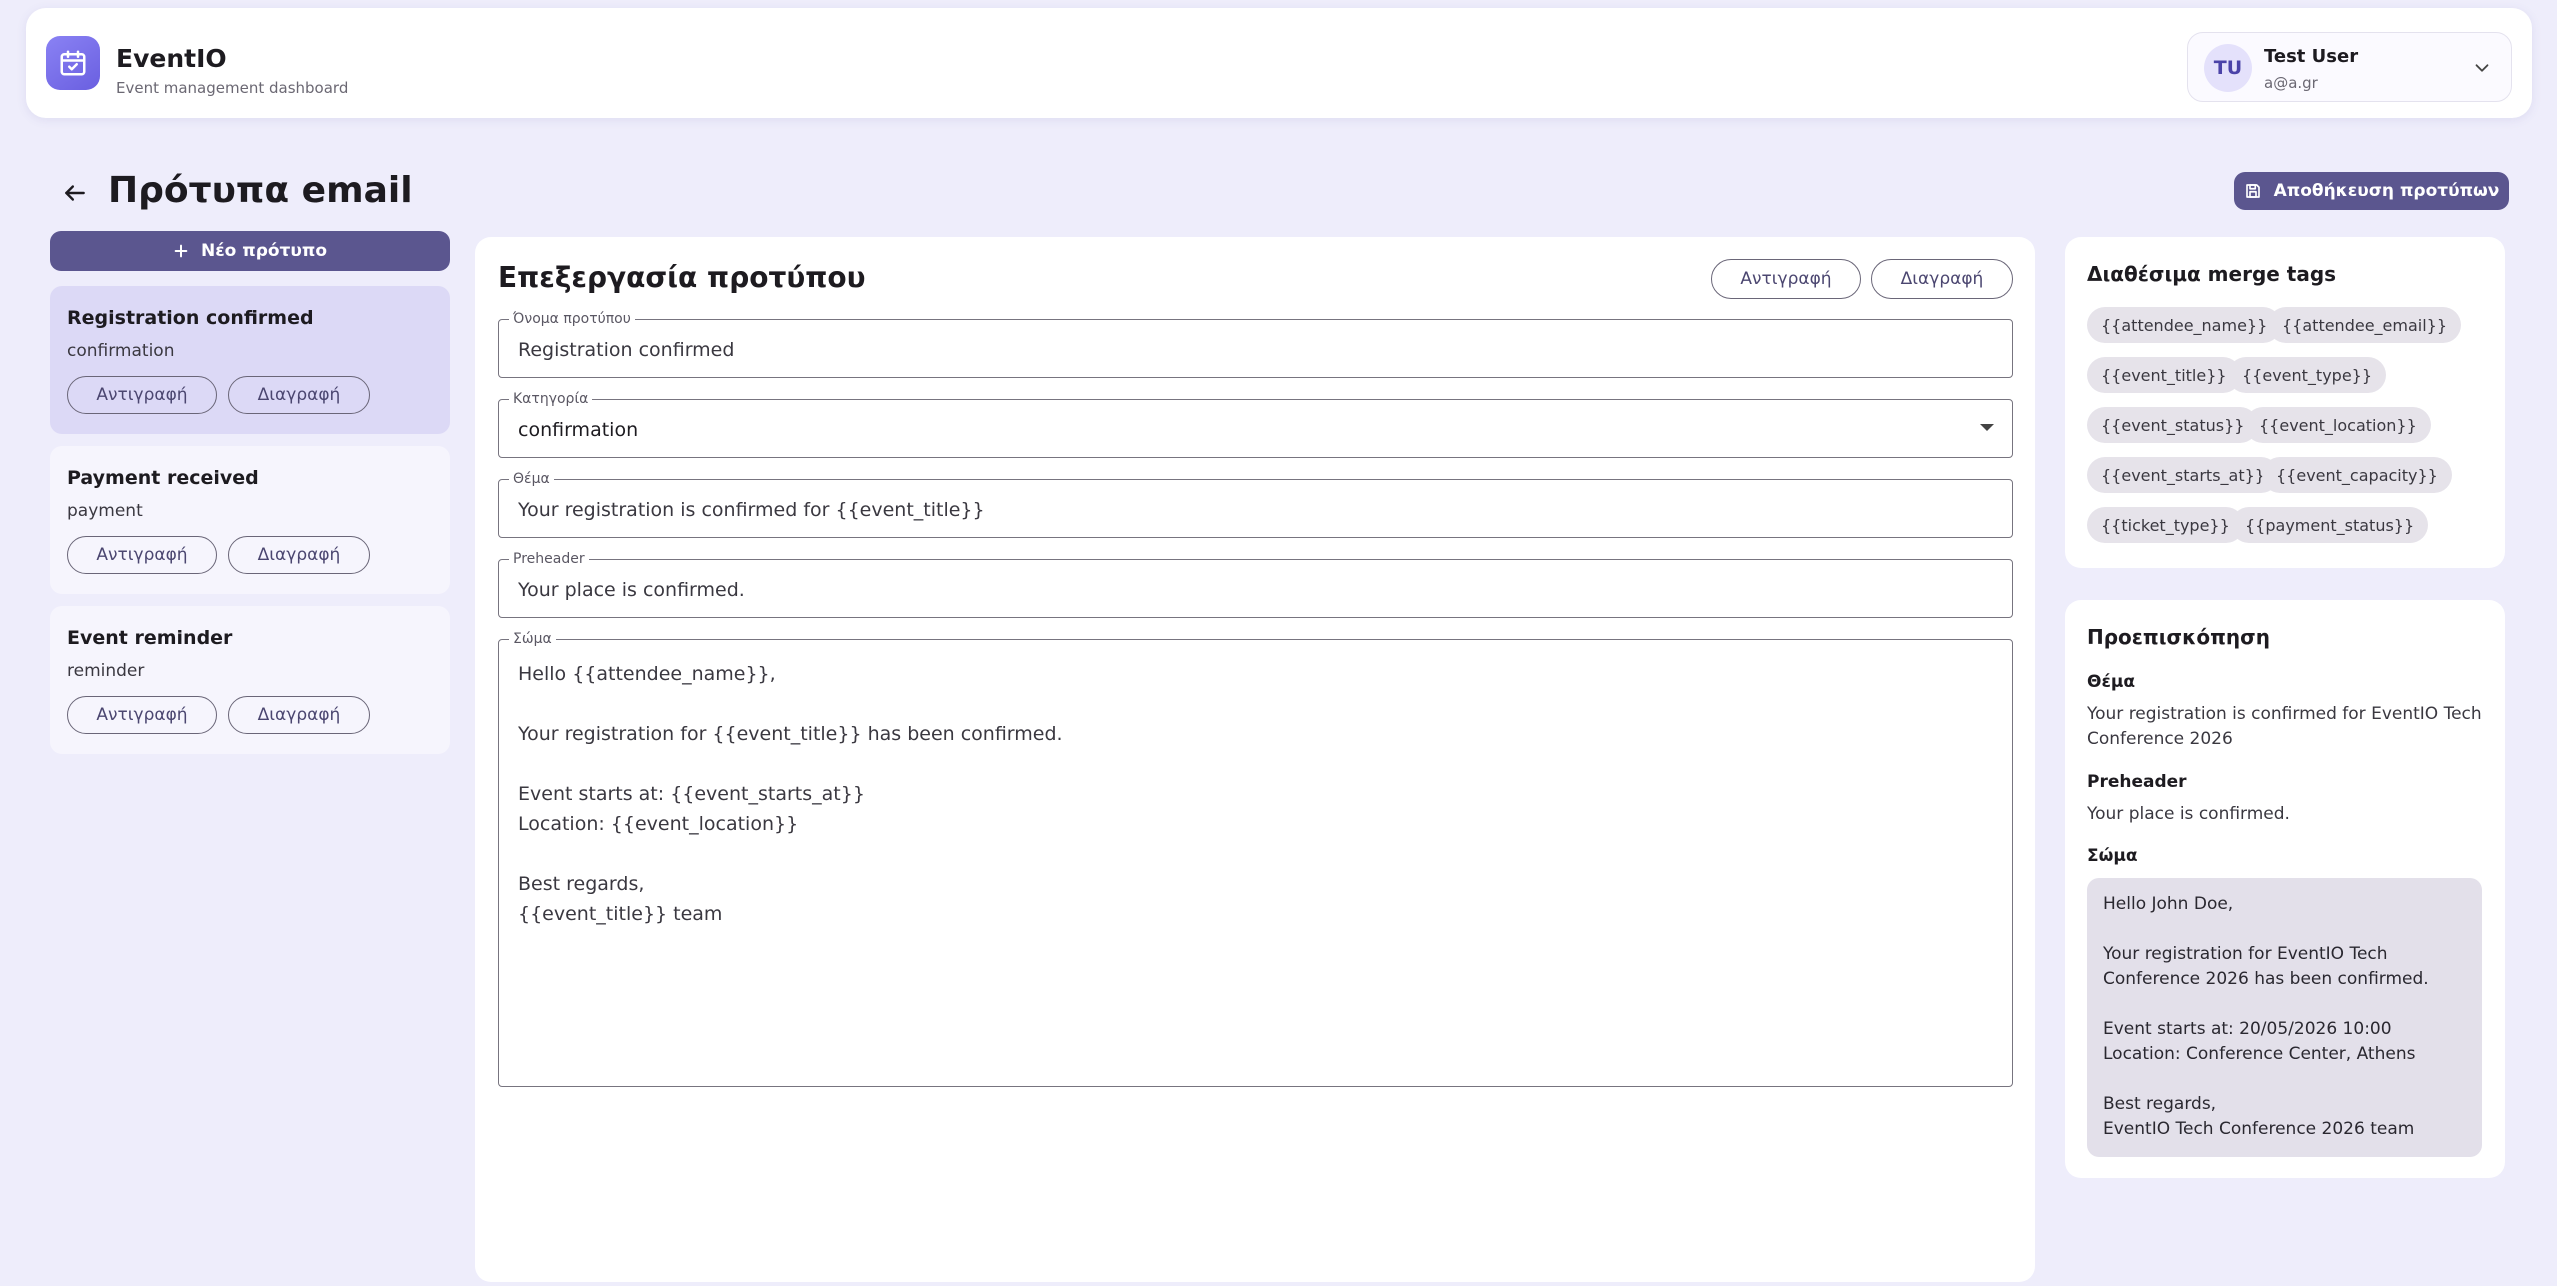  I want to click on preview-body-line: Conference 2026 has been confirmed., so click(2266, 979).